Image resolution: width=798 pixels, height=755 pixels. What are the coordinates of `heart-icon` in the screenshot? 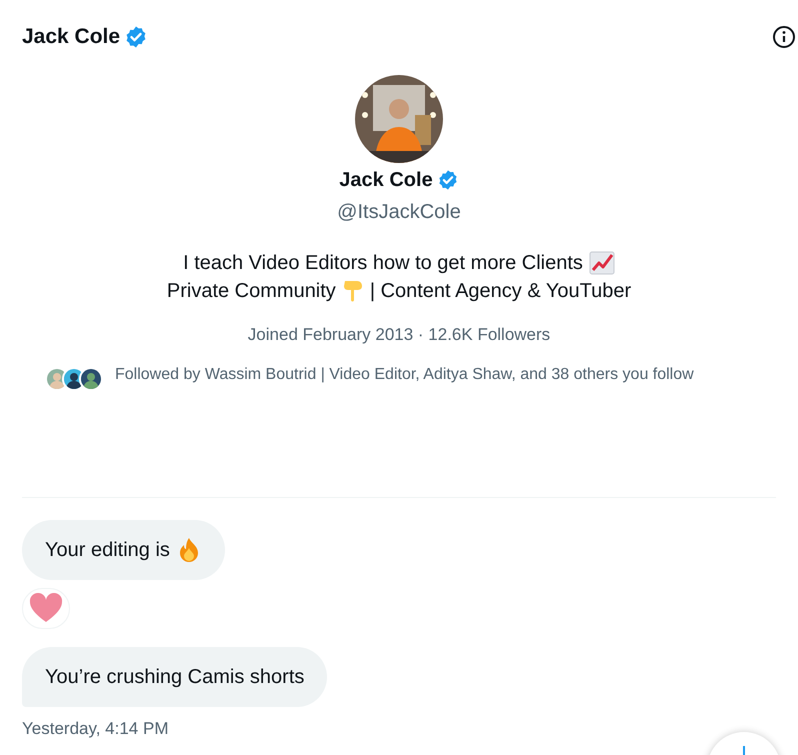 It's located at (46, 608).